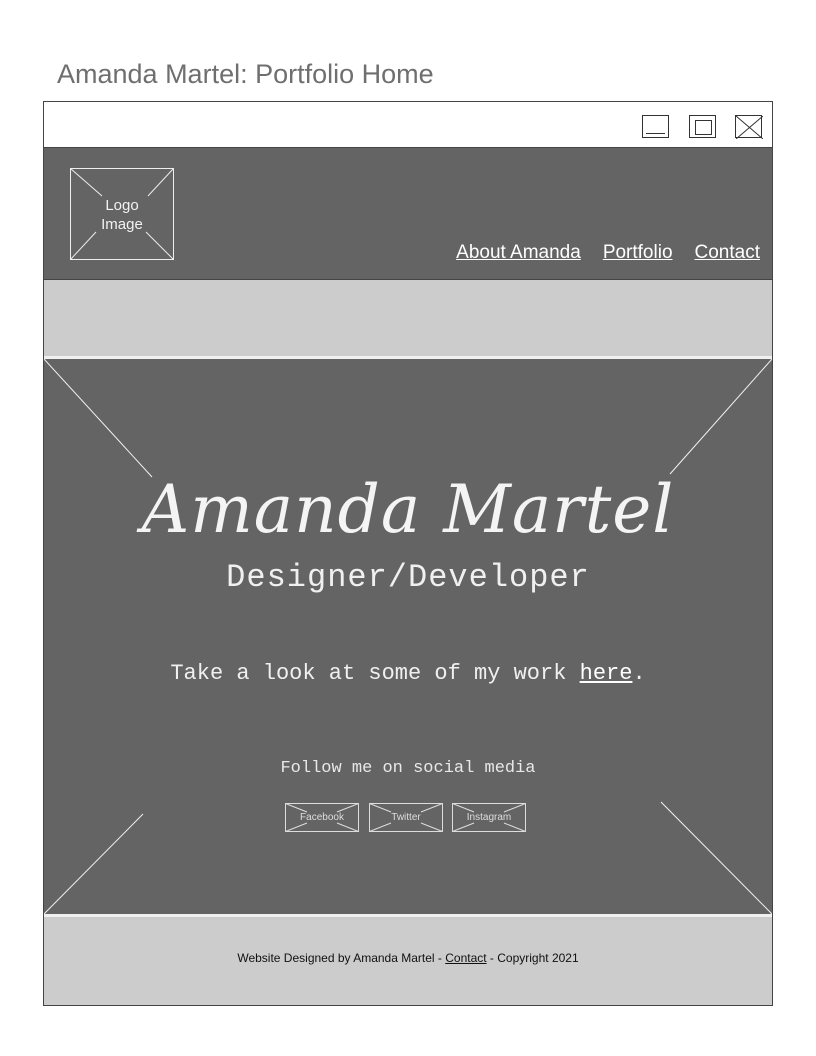  I want to click on instagram-label: Instagram, so click(489, 817).